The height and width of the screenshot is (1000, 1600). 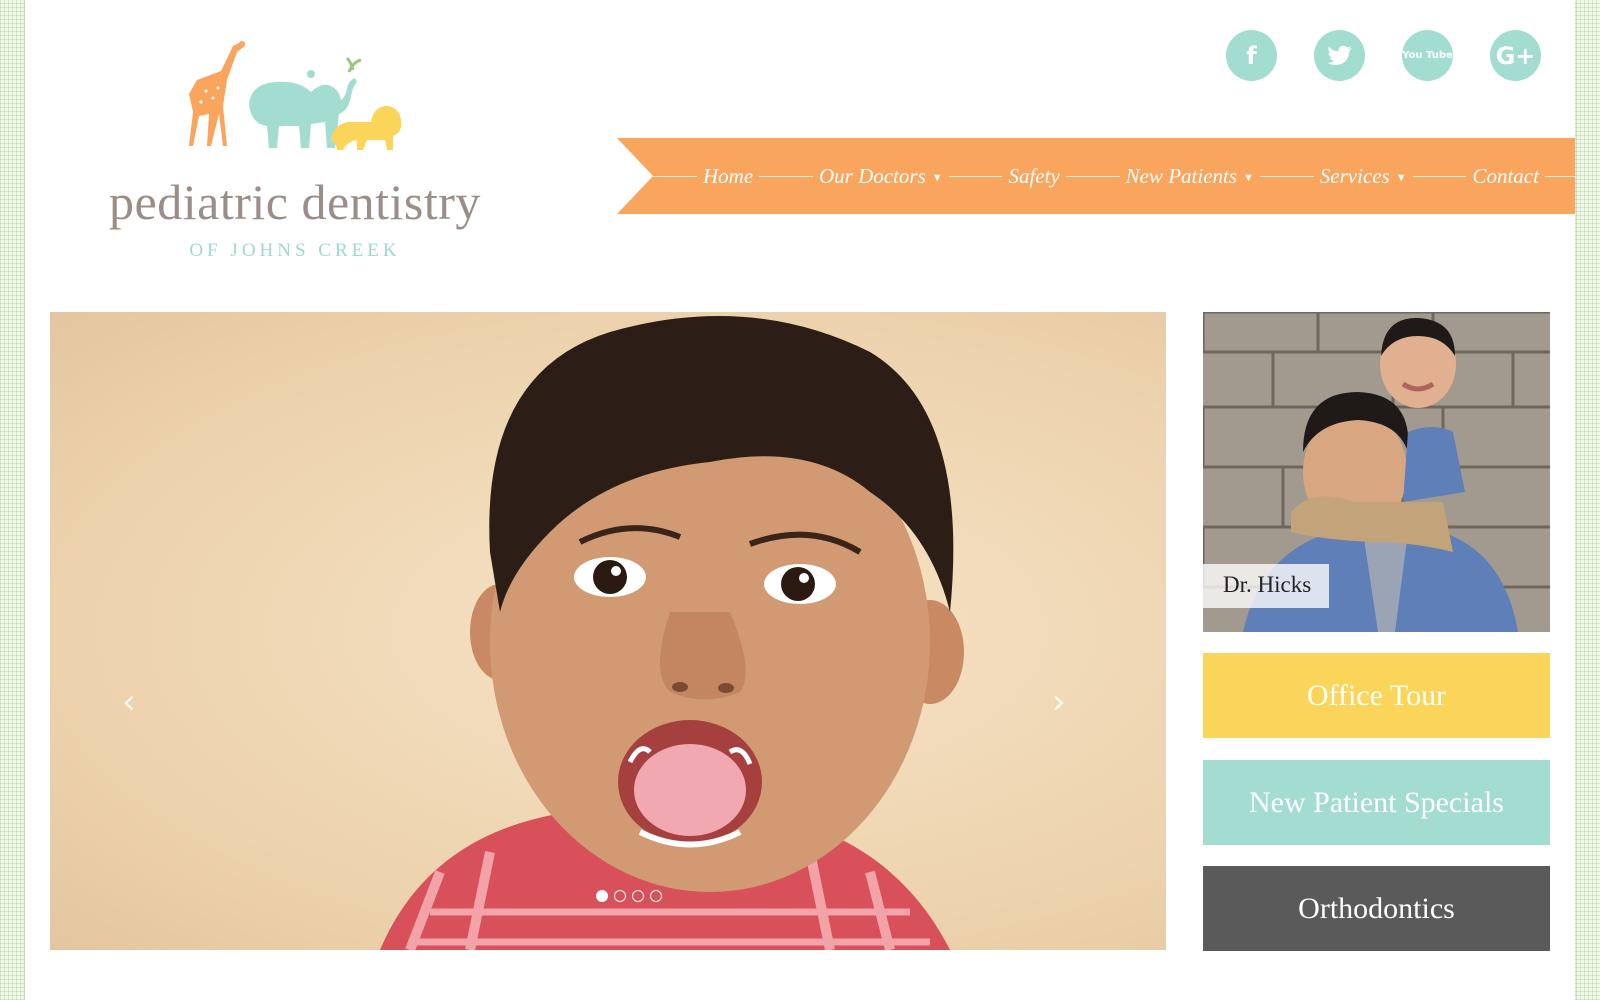 I want to click on slider-next-arrow: ›, so click(x=1059, y=702).